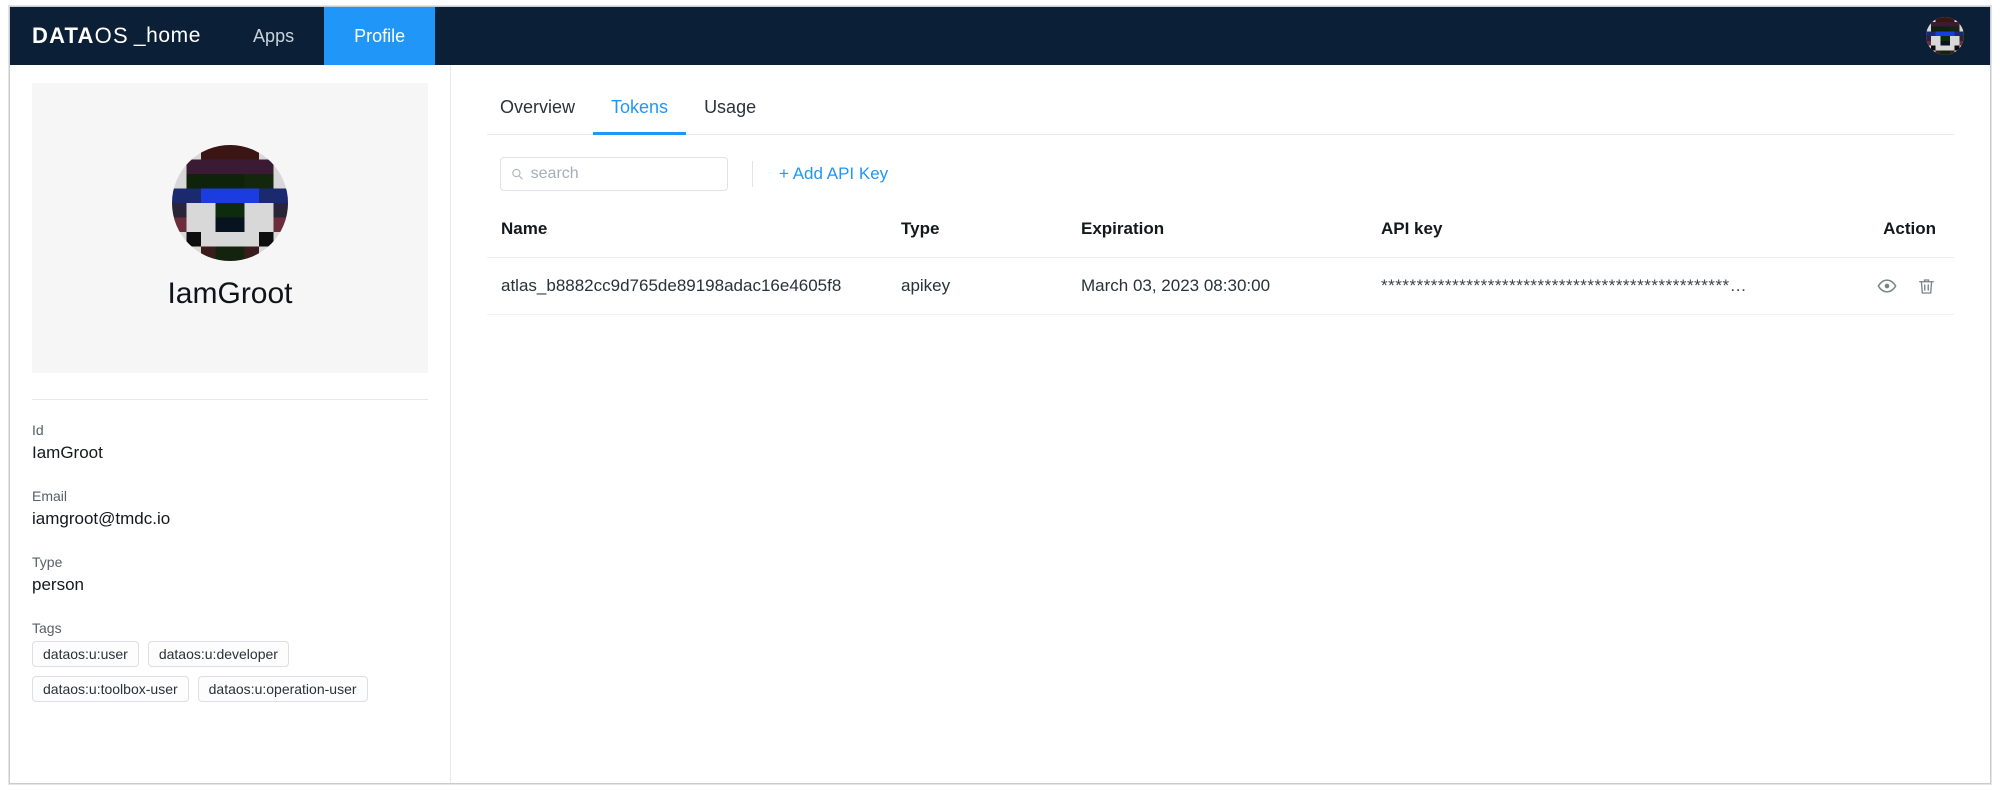 This screenshot has height=791, width=2000. What do you see at coordinates (230, 442) in the screenshot?
I see `field-id: Id IamGroot` at bounding box center [230, 442].